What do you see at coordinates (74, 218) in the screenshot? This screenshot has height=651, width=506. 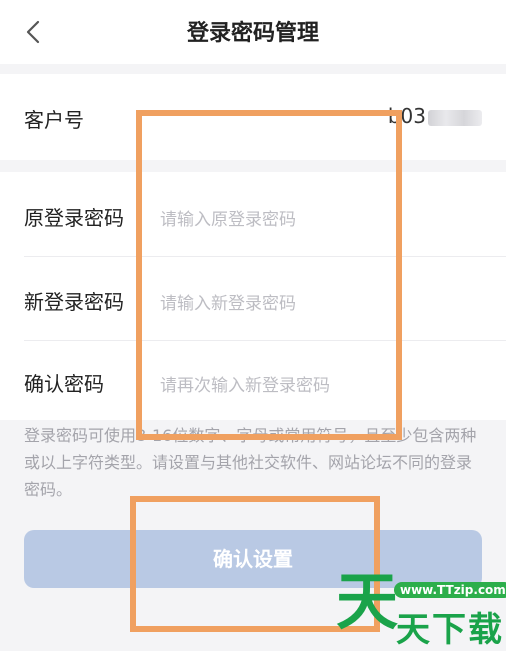 I see `old-password-label: 原登录密码` at bounding box center [74, 218].